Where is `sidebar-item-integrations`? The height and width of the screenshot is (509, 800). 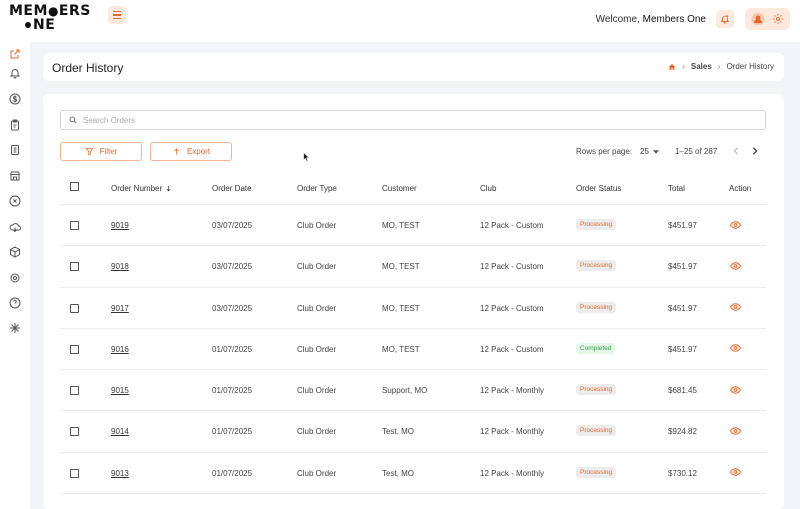 sidebar-item-integrations is located at coordinates (15, 328).